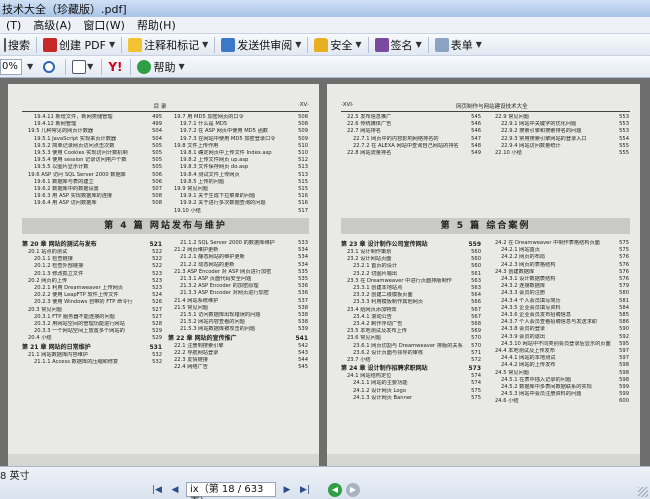 This screenshot has height=499, width=650. I want to click on page-header-title: 网页制作与网站建设技术大全, so click(492, 107).